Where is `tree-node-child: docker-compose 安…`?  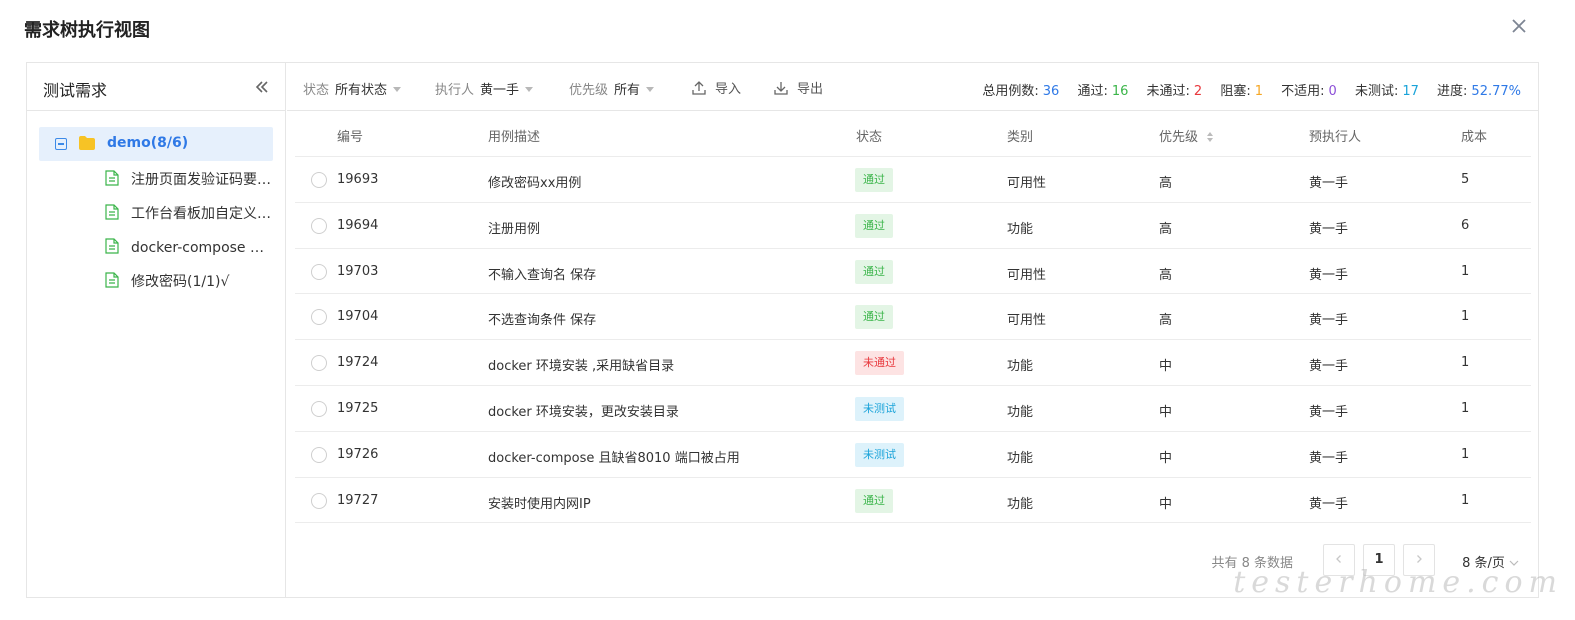 tree-node-child: docker-compose 安… is located at coordinates (156, 246).